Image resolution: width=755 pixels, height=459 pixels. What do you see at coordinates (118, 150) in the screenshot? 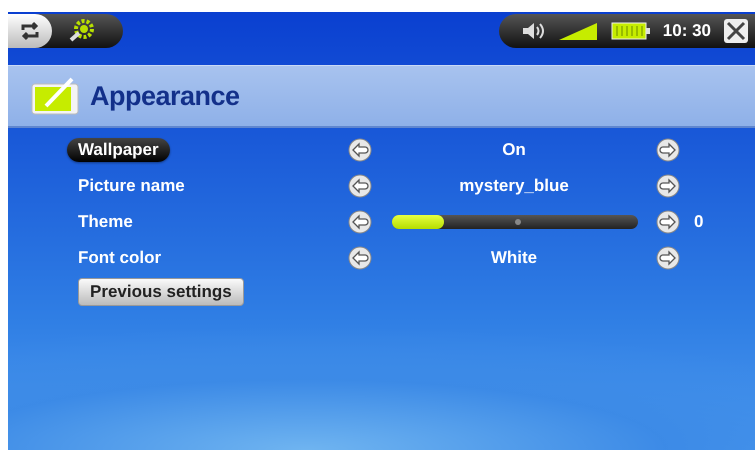
I see `setting-label: Wallpaper` at bounding box center [118, 150].